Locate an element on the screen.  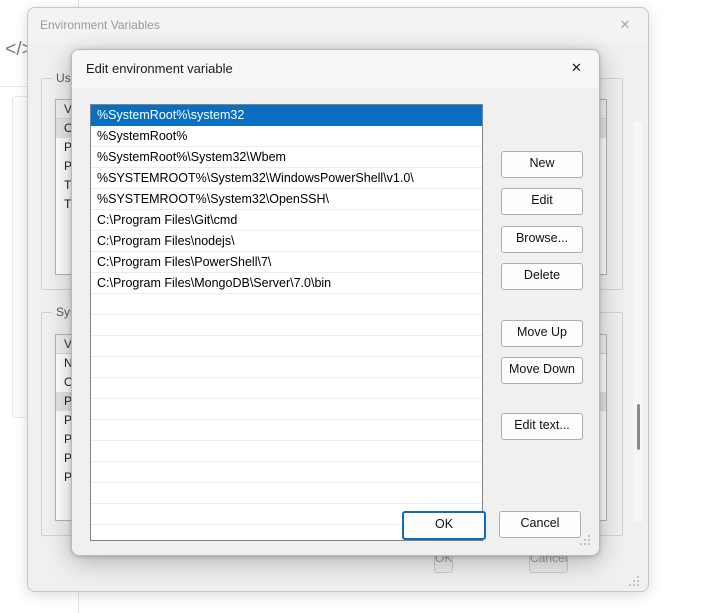
move-down-button: Move Down is located at coordinates (542, 370).